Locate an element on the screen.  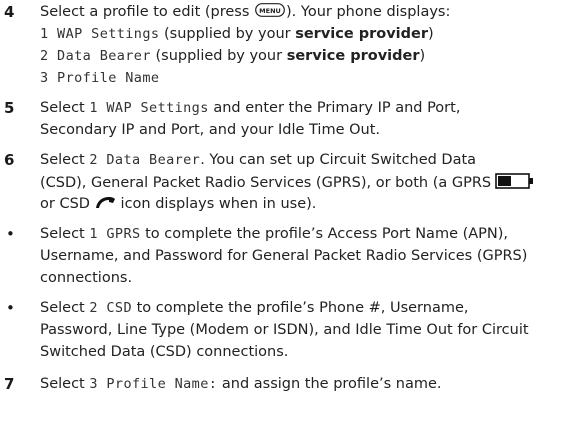
csd-handset-icon is located at coordinates (105, 206).